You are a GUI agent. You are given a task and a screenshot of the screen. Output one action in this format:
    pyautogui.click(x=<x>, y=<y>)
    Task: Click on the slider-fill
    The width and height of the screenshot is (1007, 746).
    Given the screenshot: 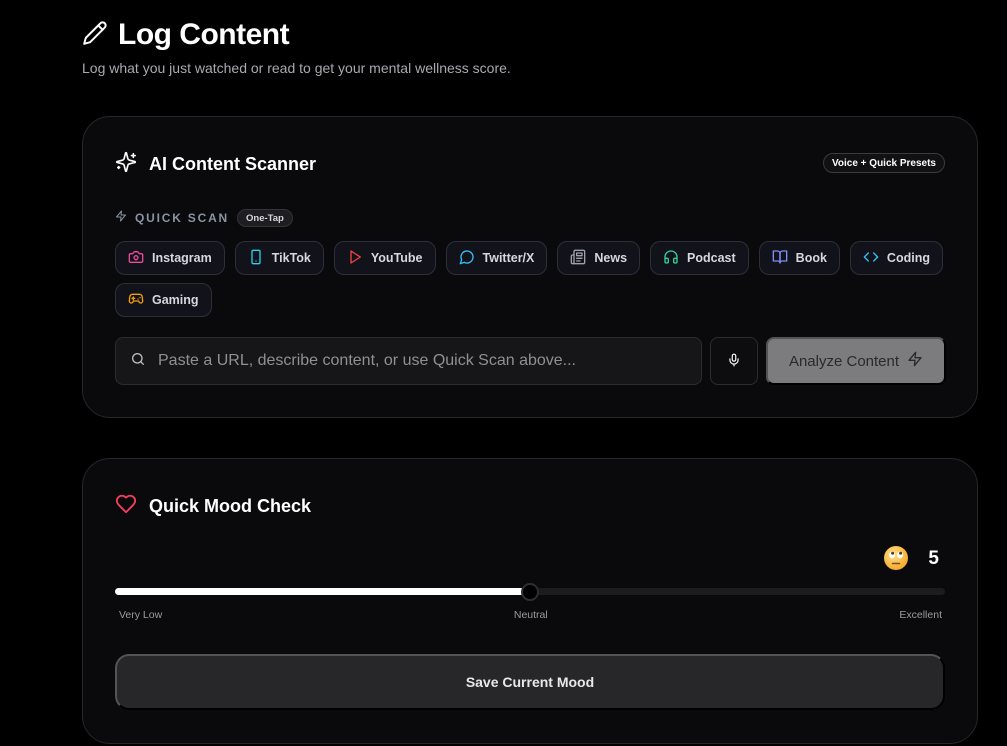 What is the action you would take?
    pyautogui.click(x=322, y=591)
    